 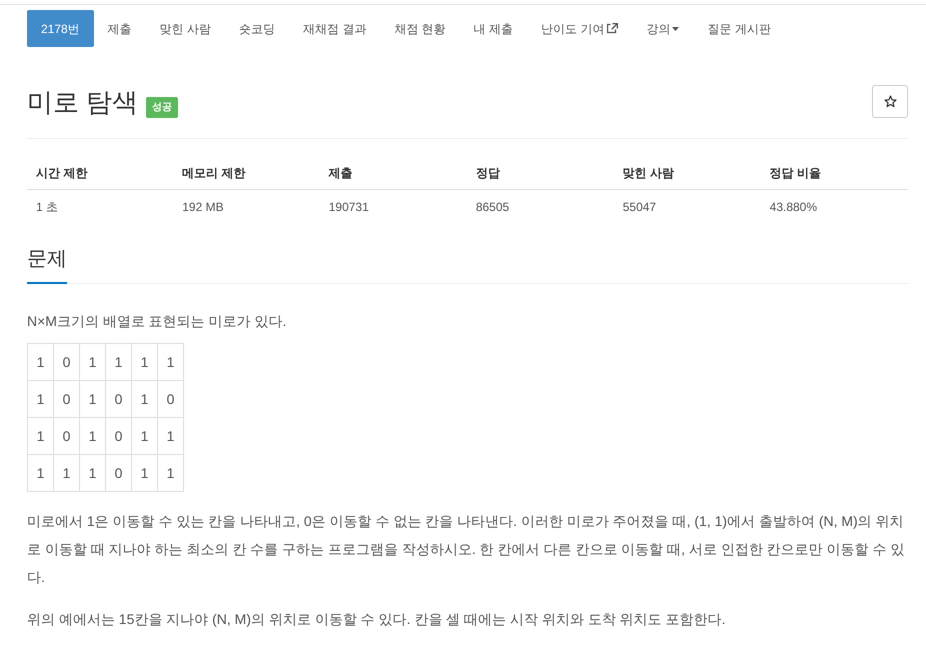 What do you see at coordinates (100, 206) in the screenshot?
I see `table-cell: 1 초` at bounding box center [100, 206].